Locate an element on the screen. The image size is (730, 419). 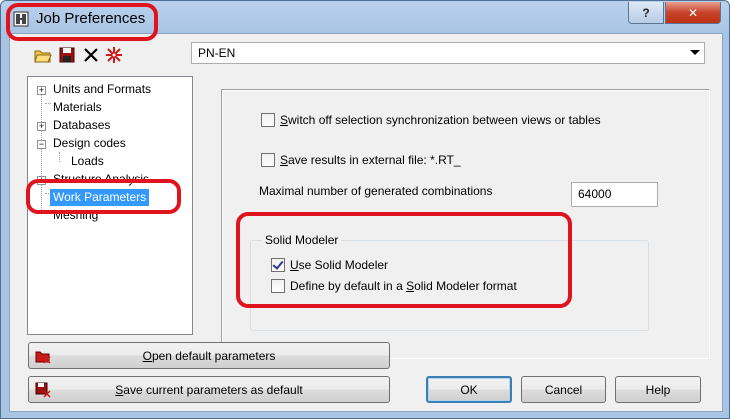
tree-expander-structure-analysis: + is located at coordinates (41, 180).